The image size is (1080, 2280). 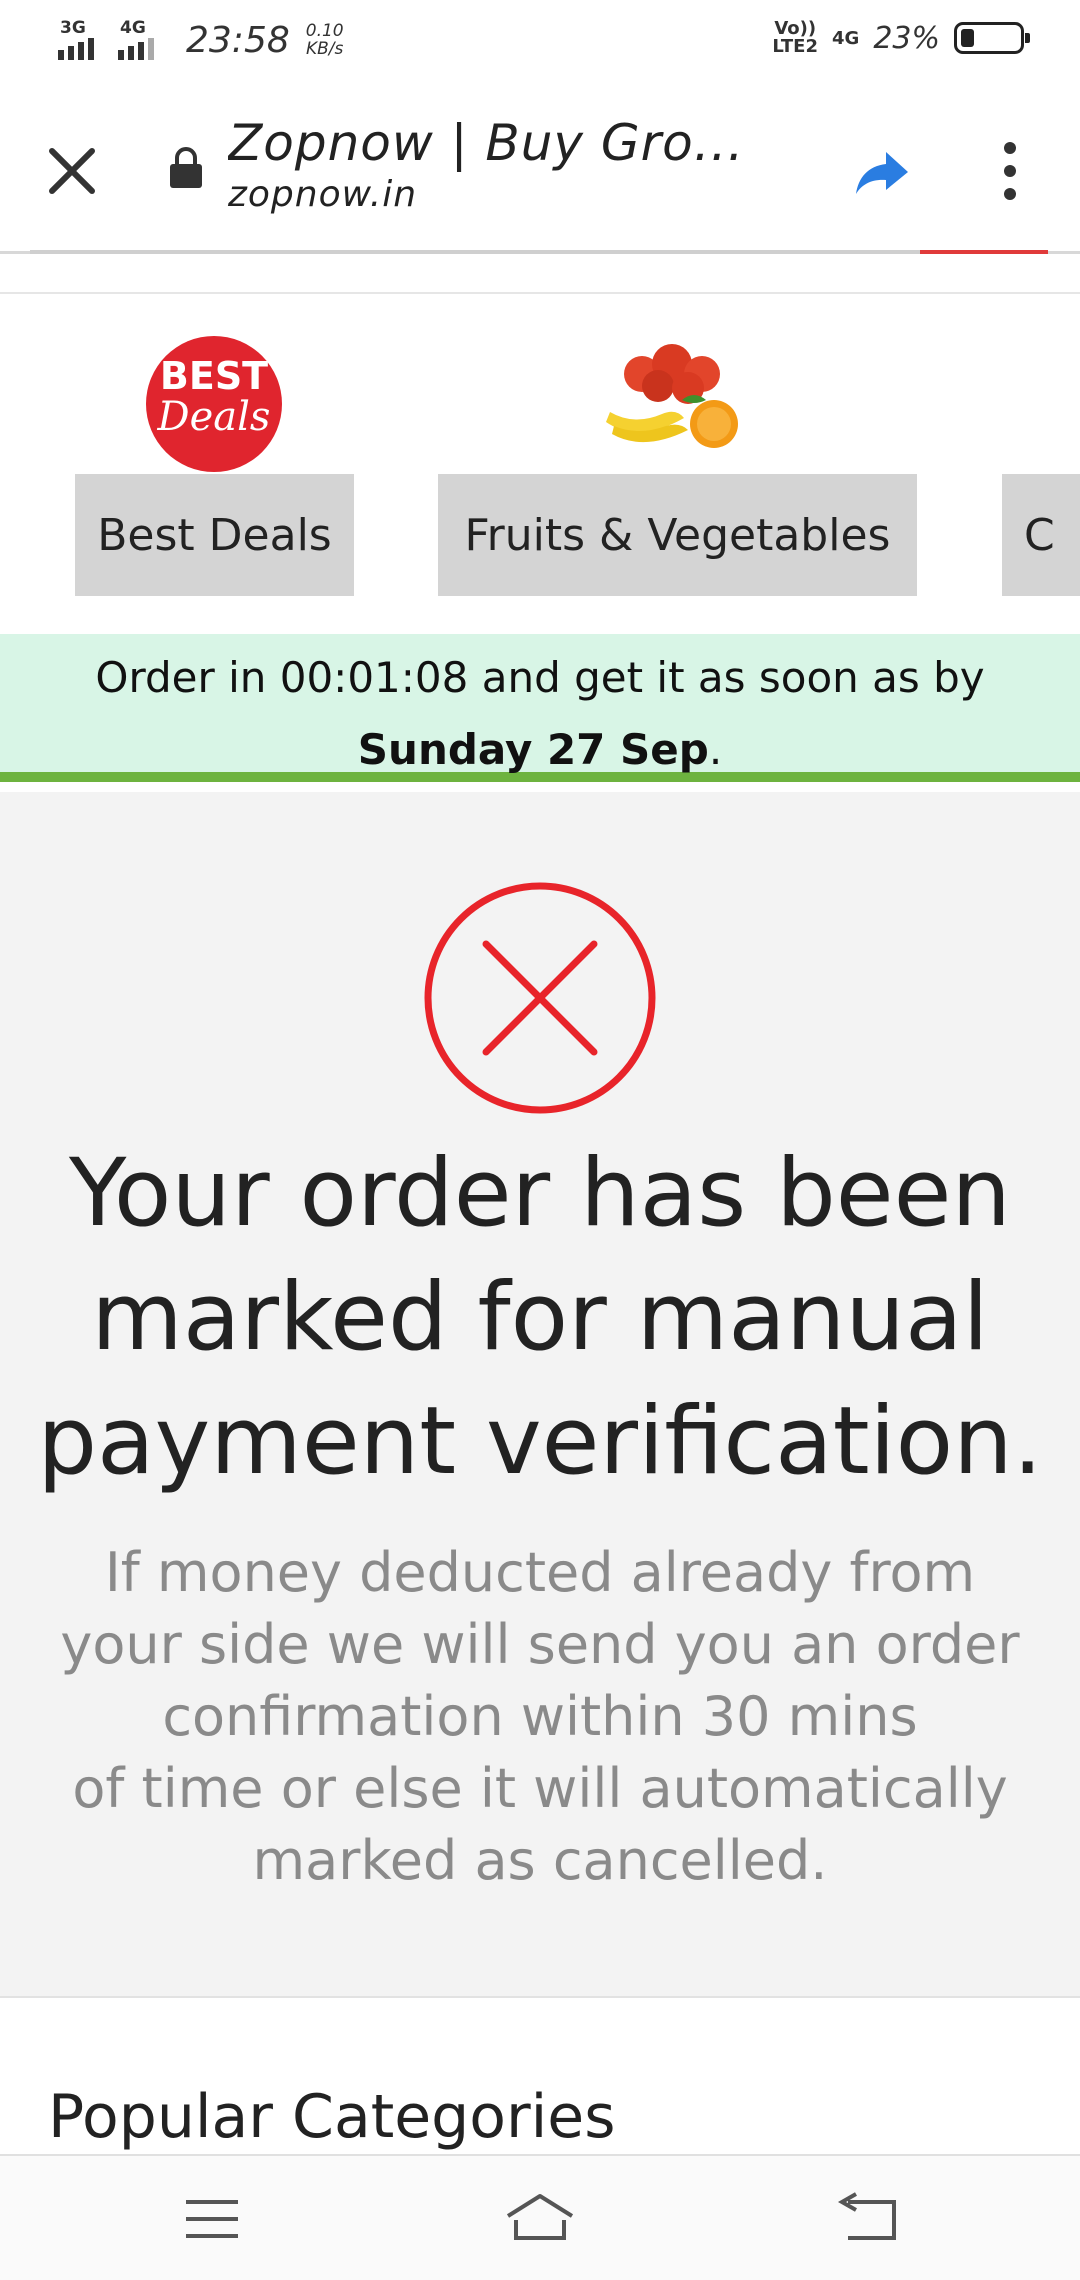 I want to click on back-icon, so click(x=866, y=2216).